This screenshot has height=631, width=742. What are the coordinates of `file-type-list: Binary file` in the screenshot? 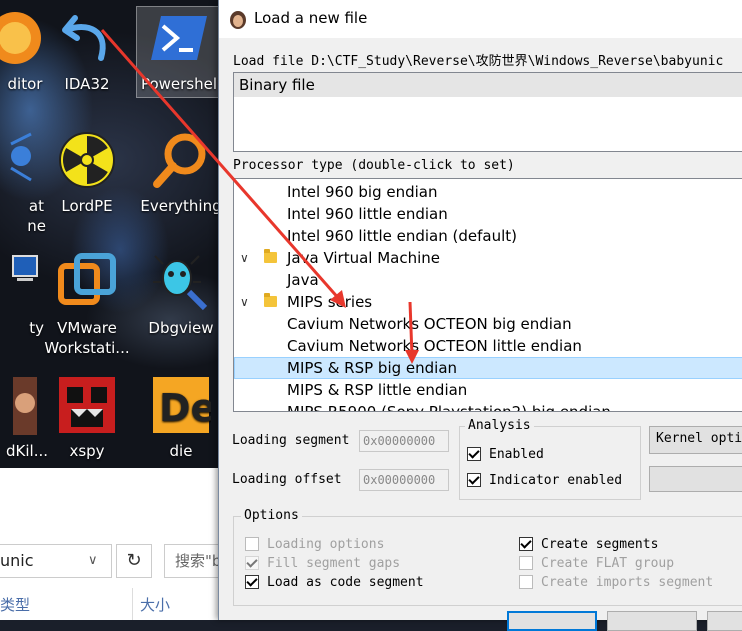 It's located at (487, 112).